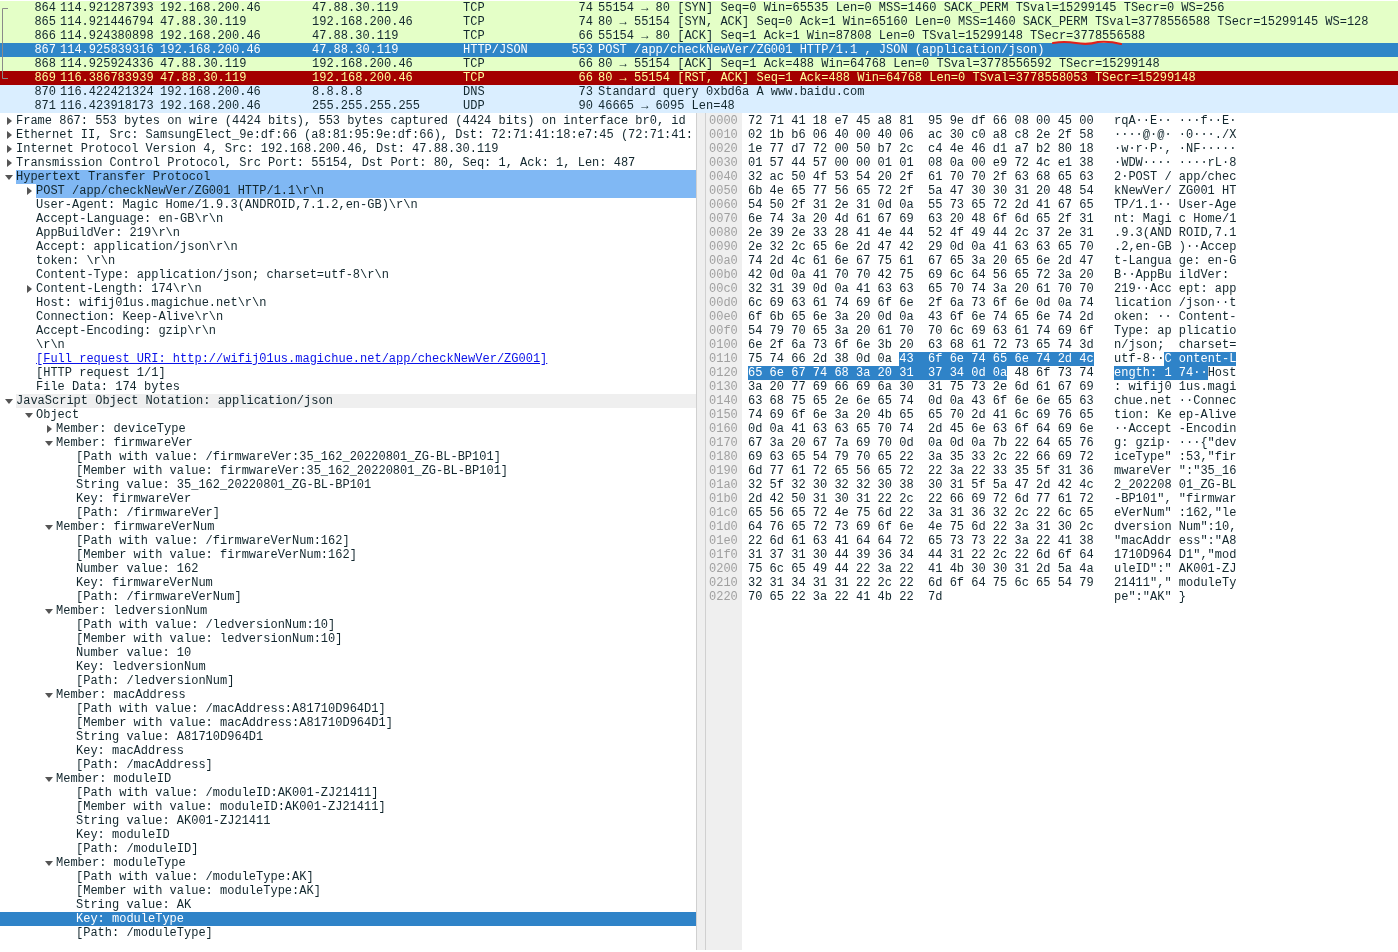 This screenshot has height=952, width=1398. What do you see at coordinates (699, 106) in the screenshot?
I see `packet-row: 871 116.423918173 192.168.200.46 255.255.255.255 UDP 90 46665 → 6095 Len=48` at bounding box center [699, 106].